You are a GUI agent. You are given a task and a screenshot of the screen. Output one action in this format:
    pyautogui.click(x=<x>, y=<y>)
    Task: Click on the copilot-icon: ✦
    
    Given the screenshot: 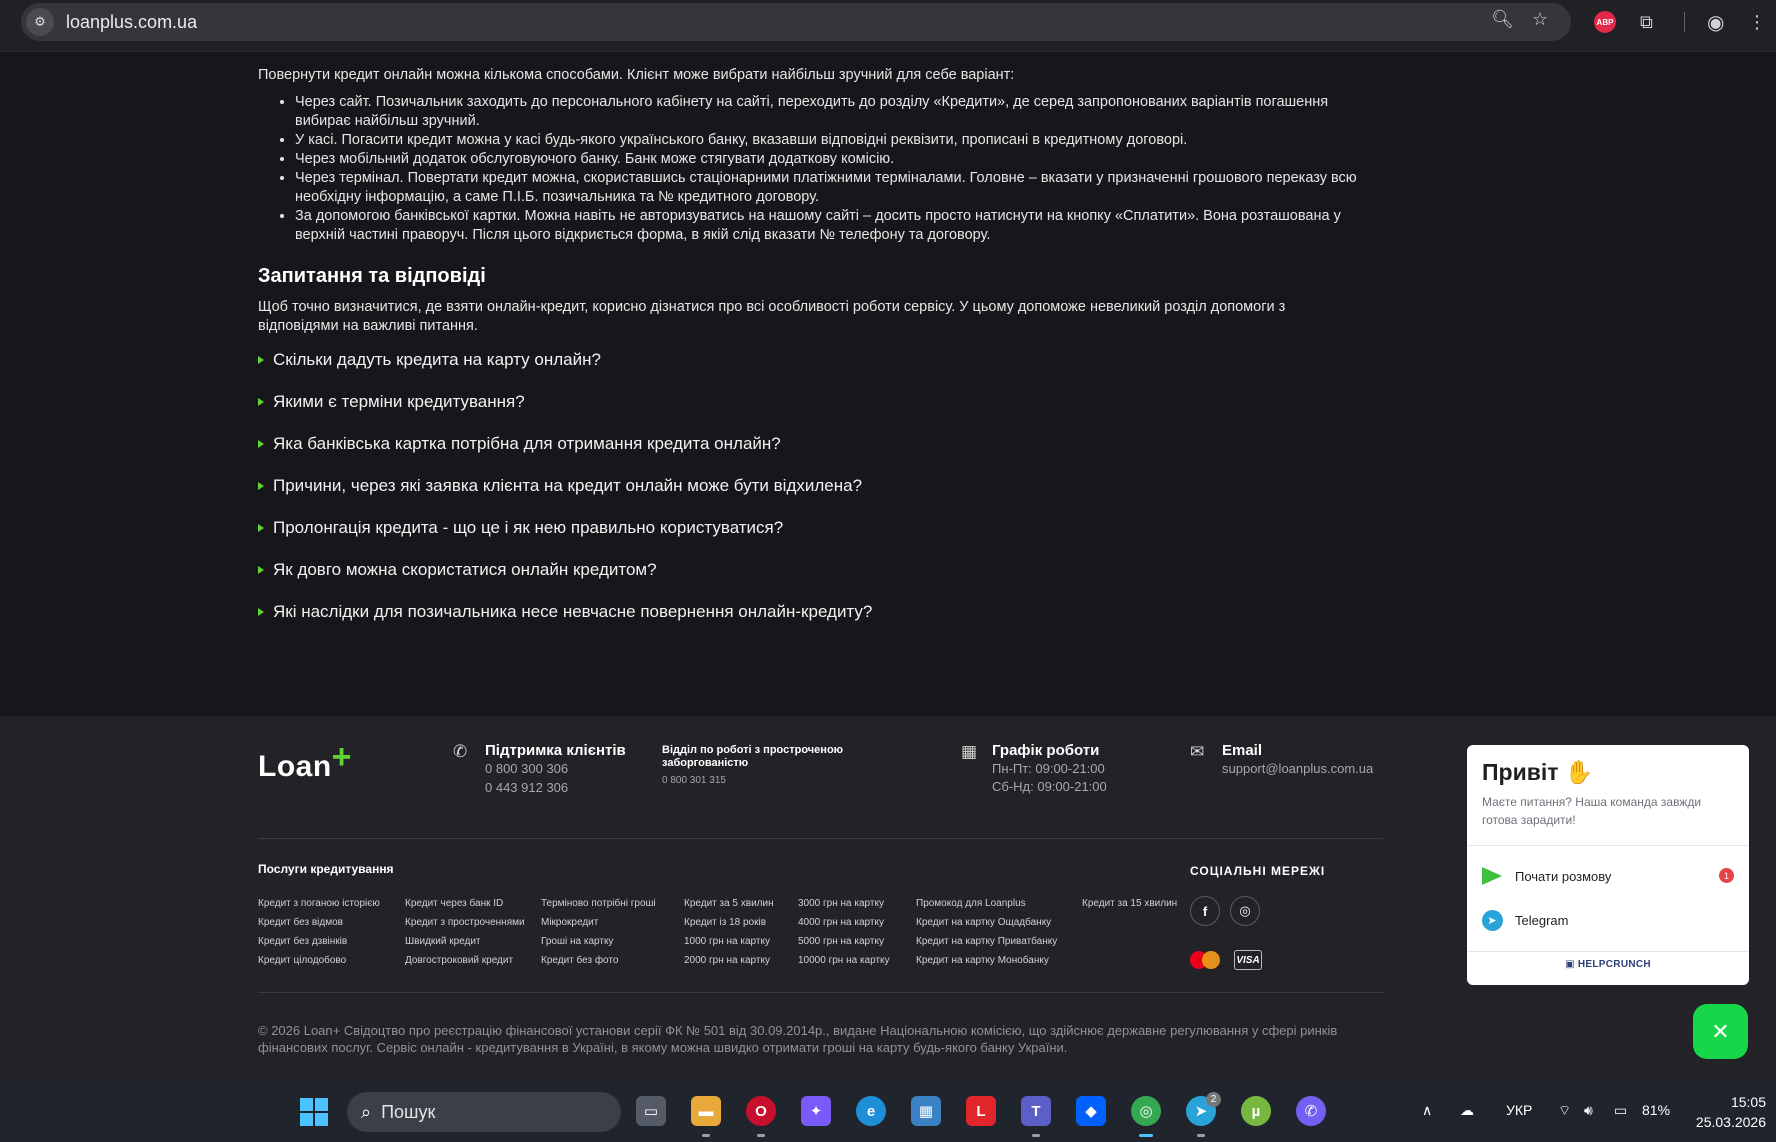 What is the action you would take?
    pyautogui.click(x=816, y=1111)
    